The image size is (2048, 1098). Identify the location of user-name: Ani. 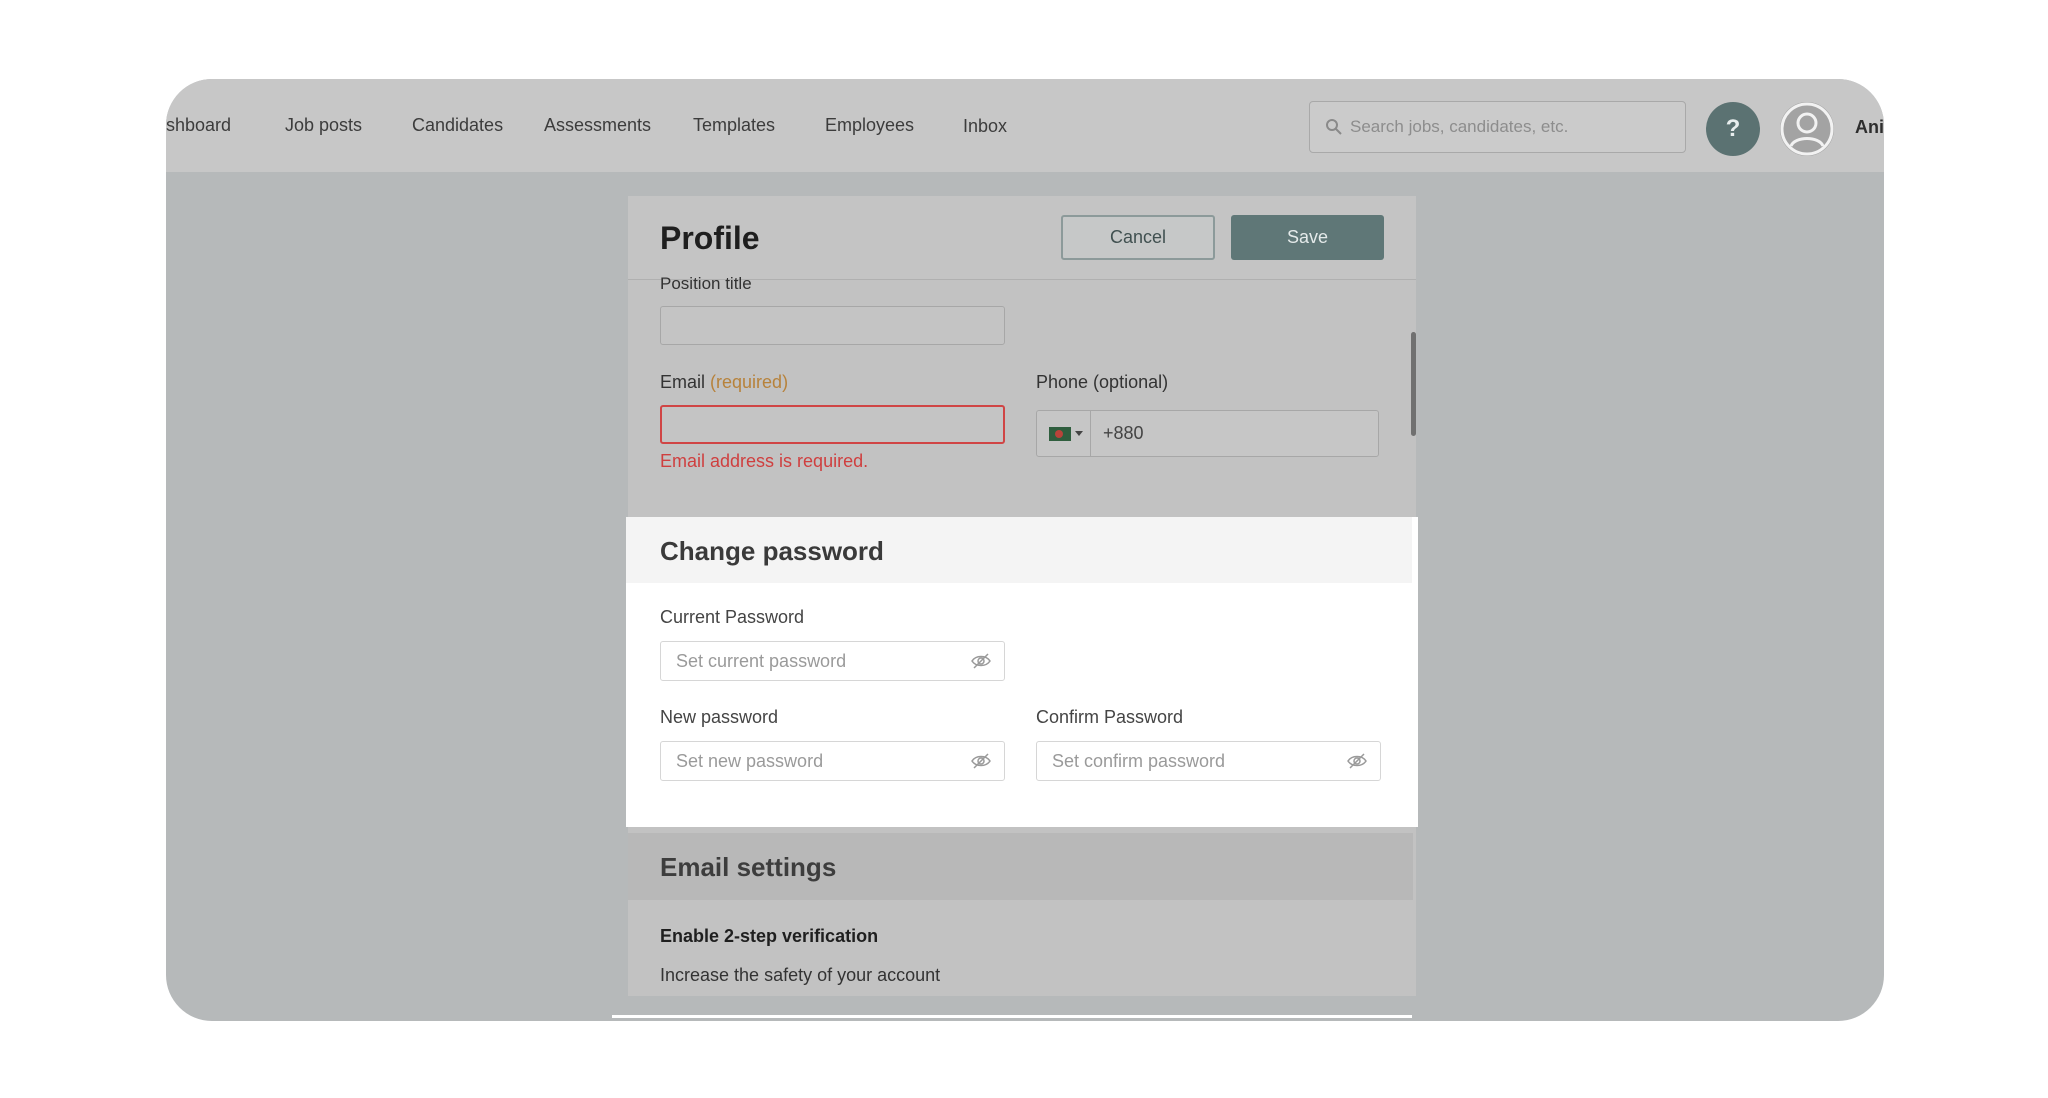
(1869, 127).